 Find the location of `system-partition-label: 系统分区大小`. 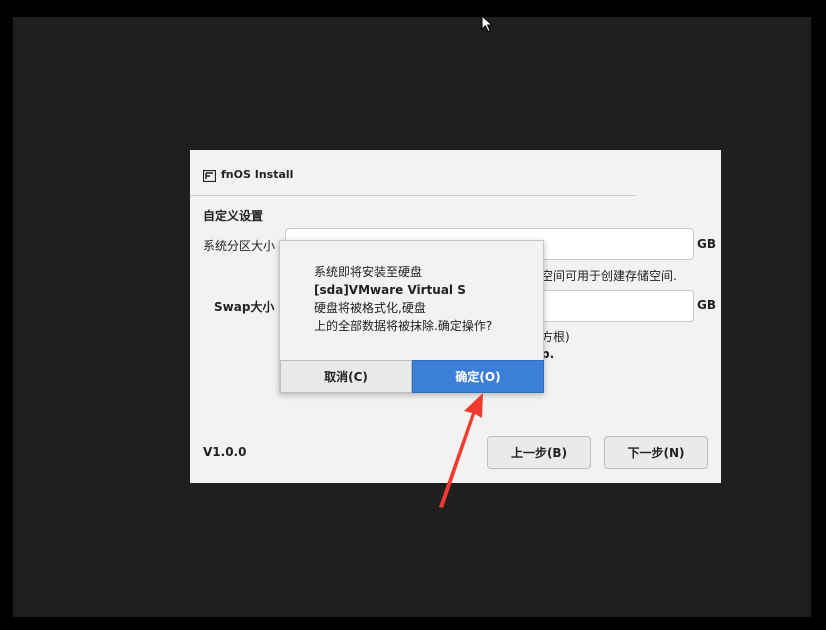

system-partition-label: 系统分区大小 is located at coordinates (239, 246).